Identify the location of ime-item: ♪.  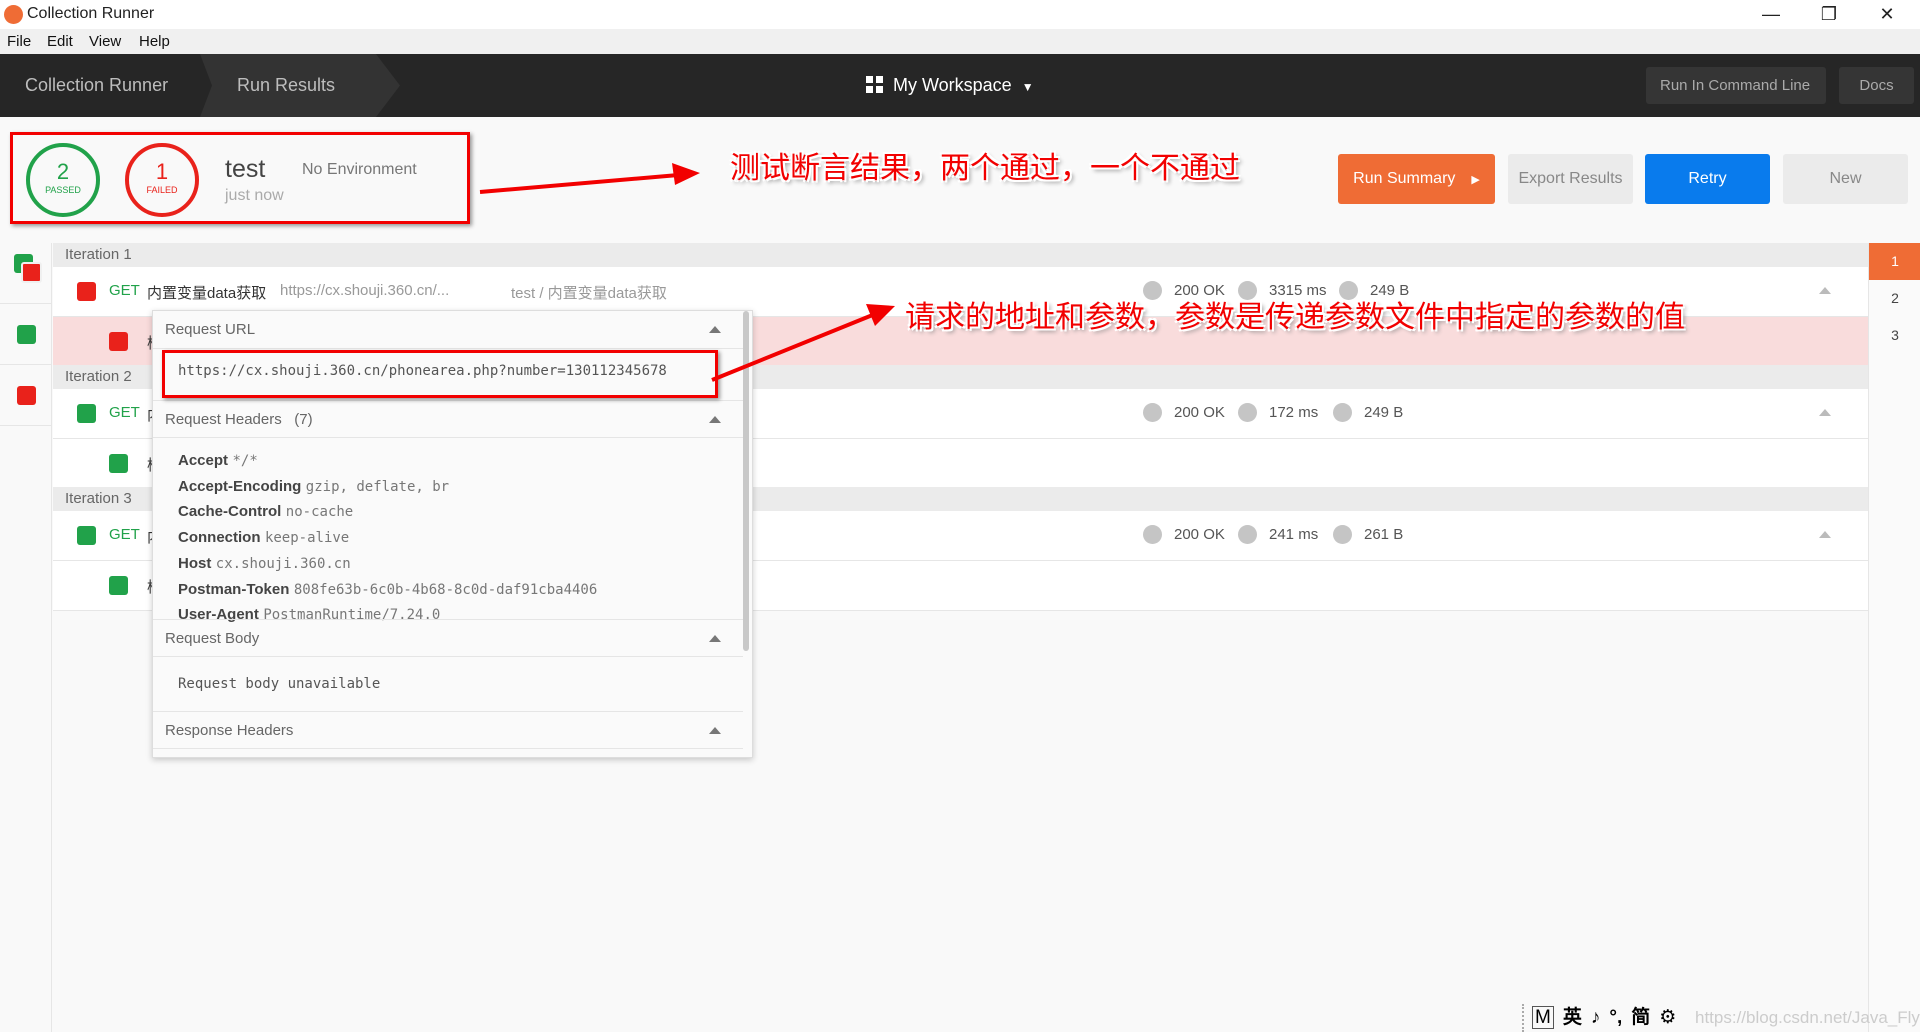
(1596, 1017).